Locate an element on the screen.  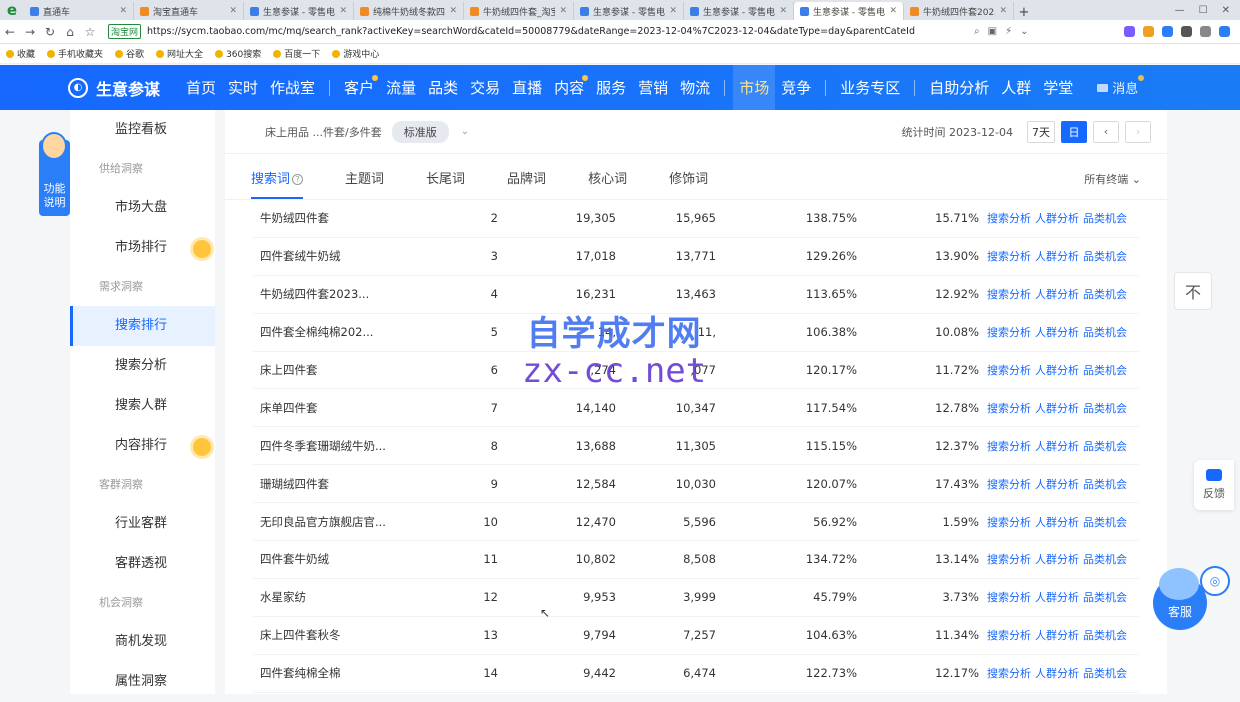
bookmark-item: 谷歌 is located at coordinates (129, 53).